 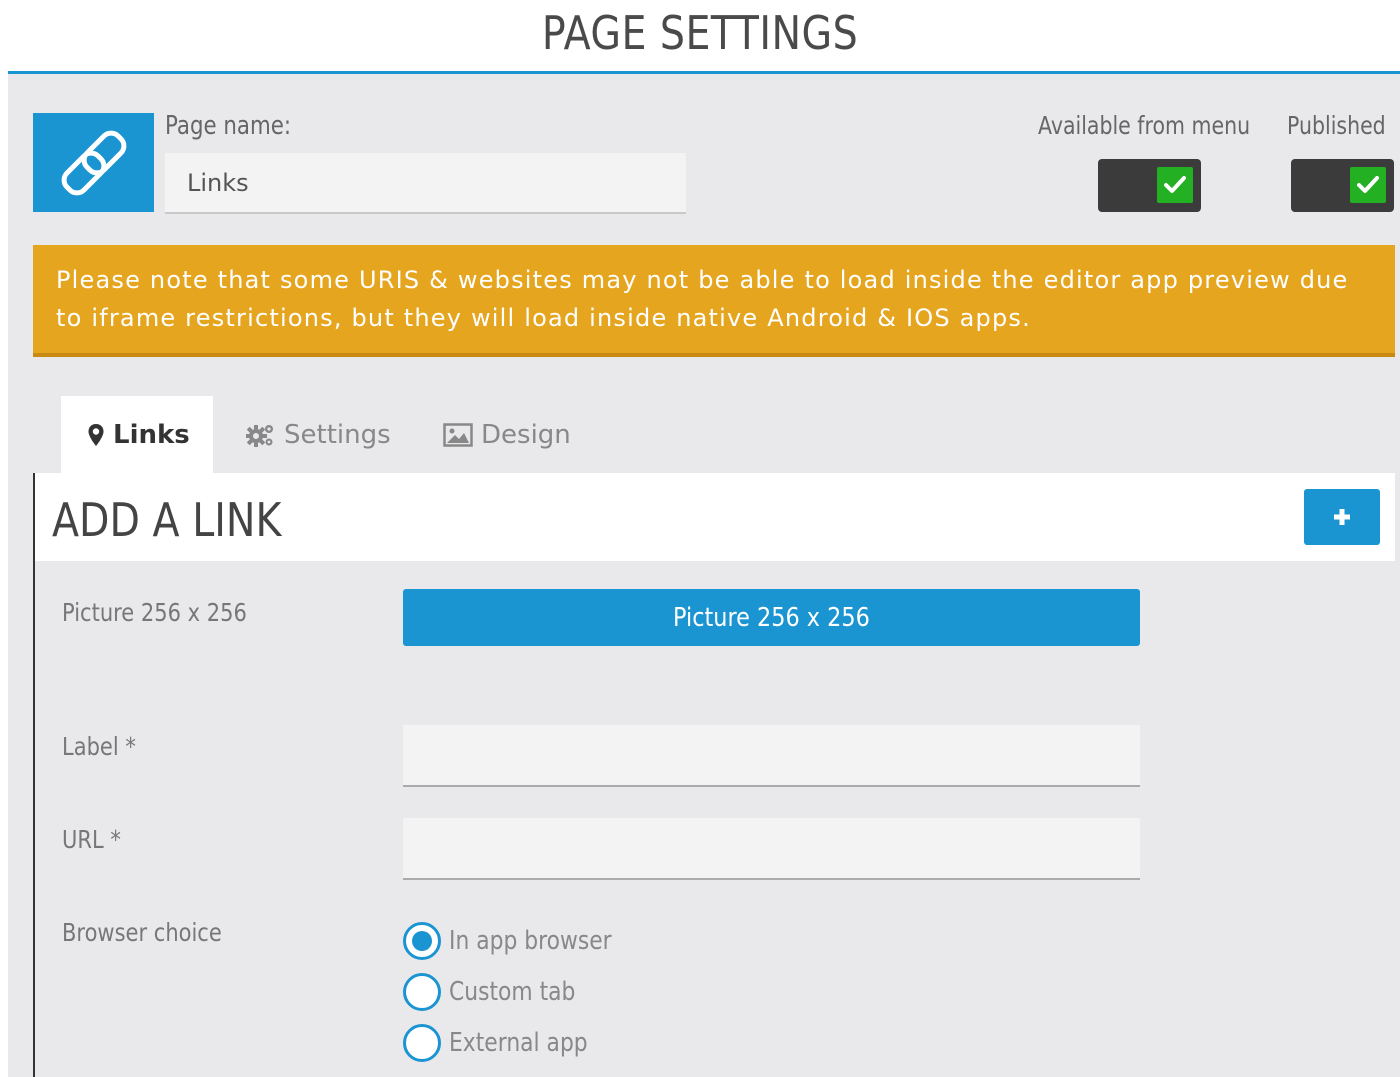 What do you see at coordinates (425, 183) in the screenshot?
I see `page-name-input` at bounding box center [425, 183].